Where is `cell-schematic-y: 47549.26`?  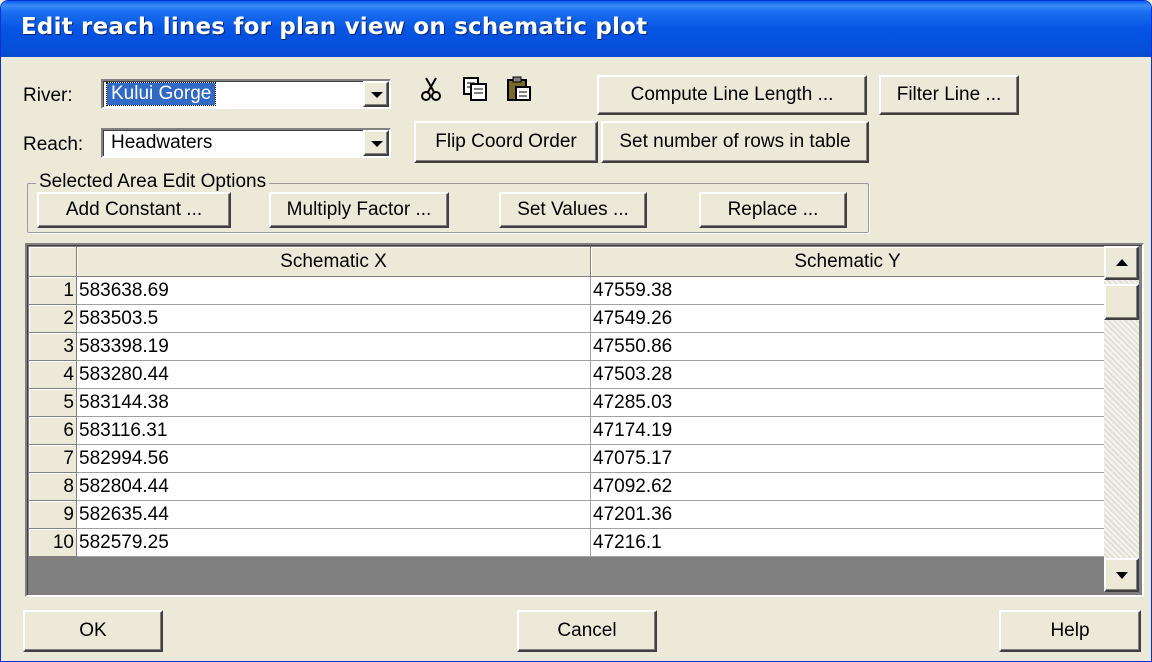 cell-schematic-y: 47549.26 is located at coordinates (847, 318).